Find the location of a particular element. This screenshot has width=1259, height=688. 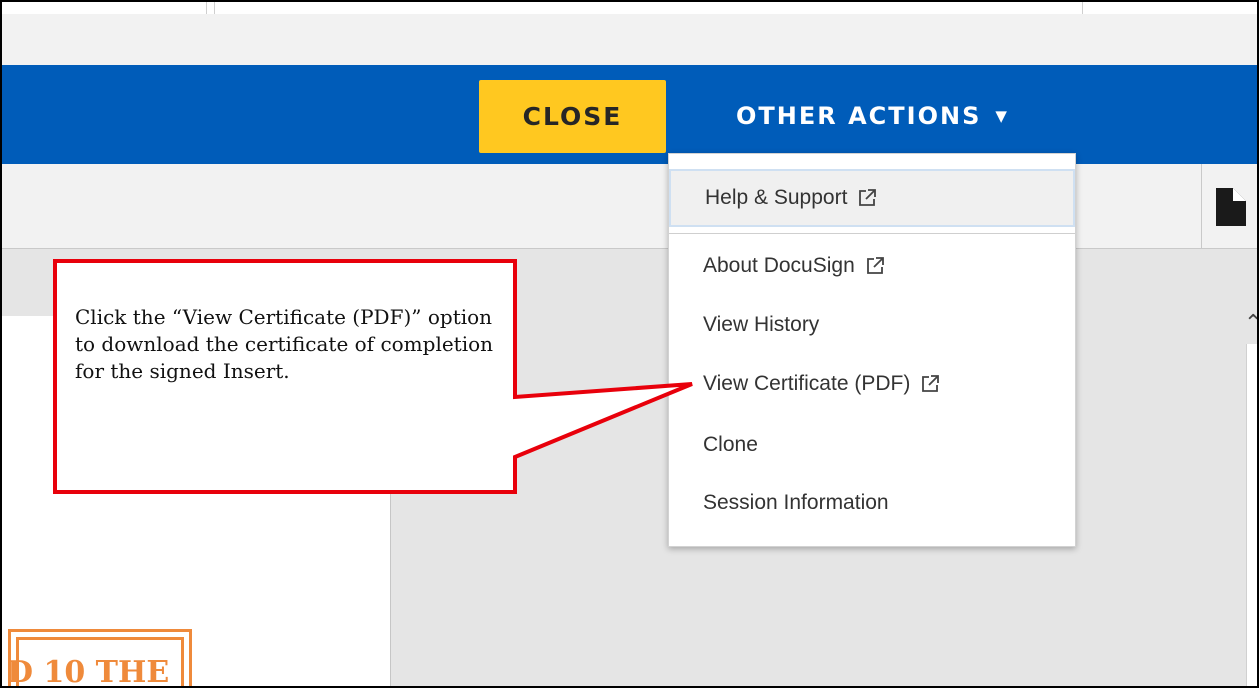

document-stamp: D 10 THE is located at coordinates (100, 657).